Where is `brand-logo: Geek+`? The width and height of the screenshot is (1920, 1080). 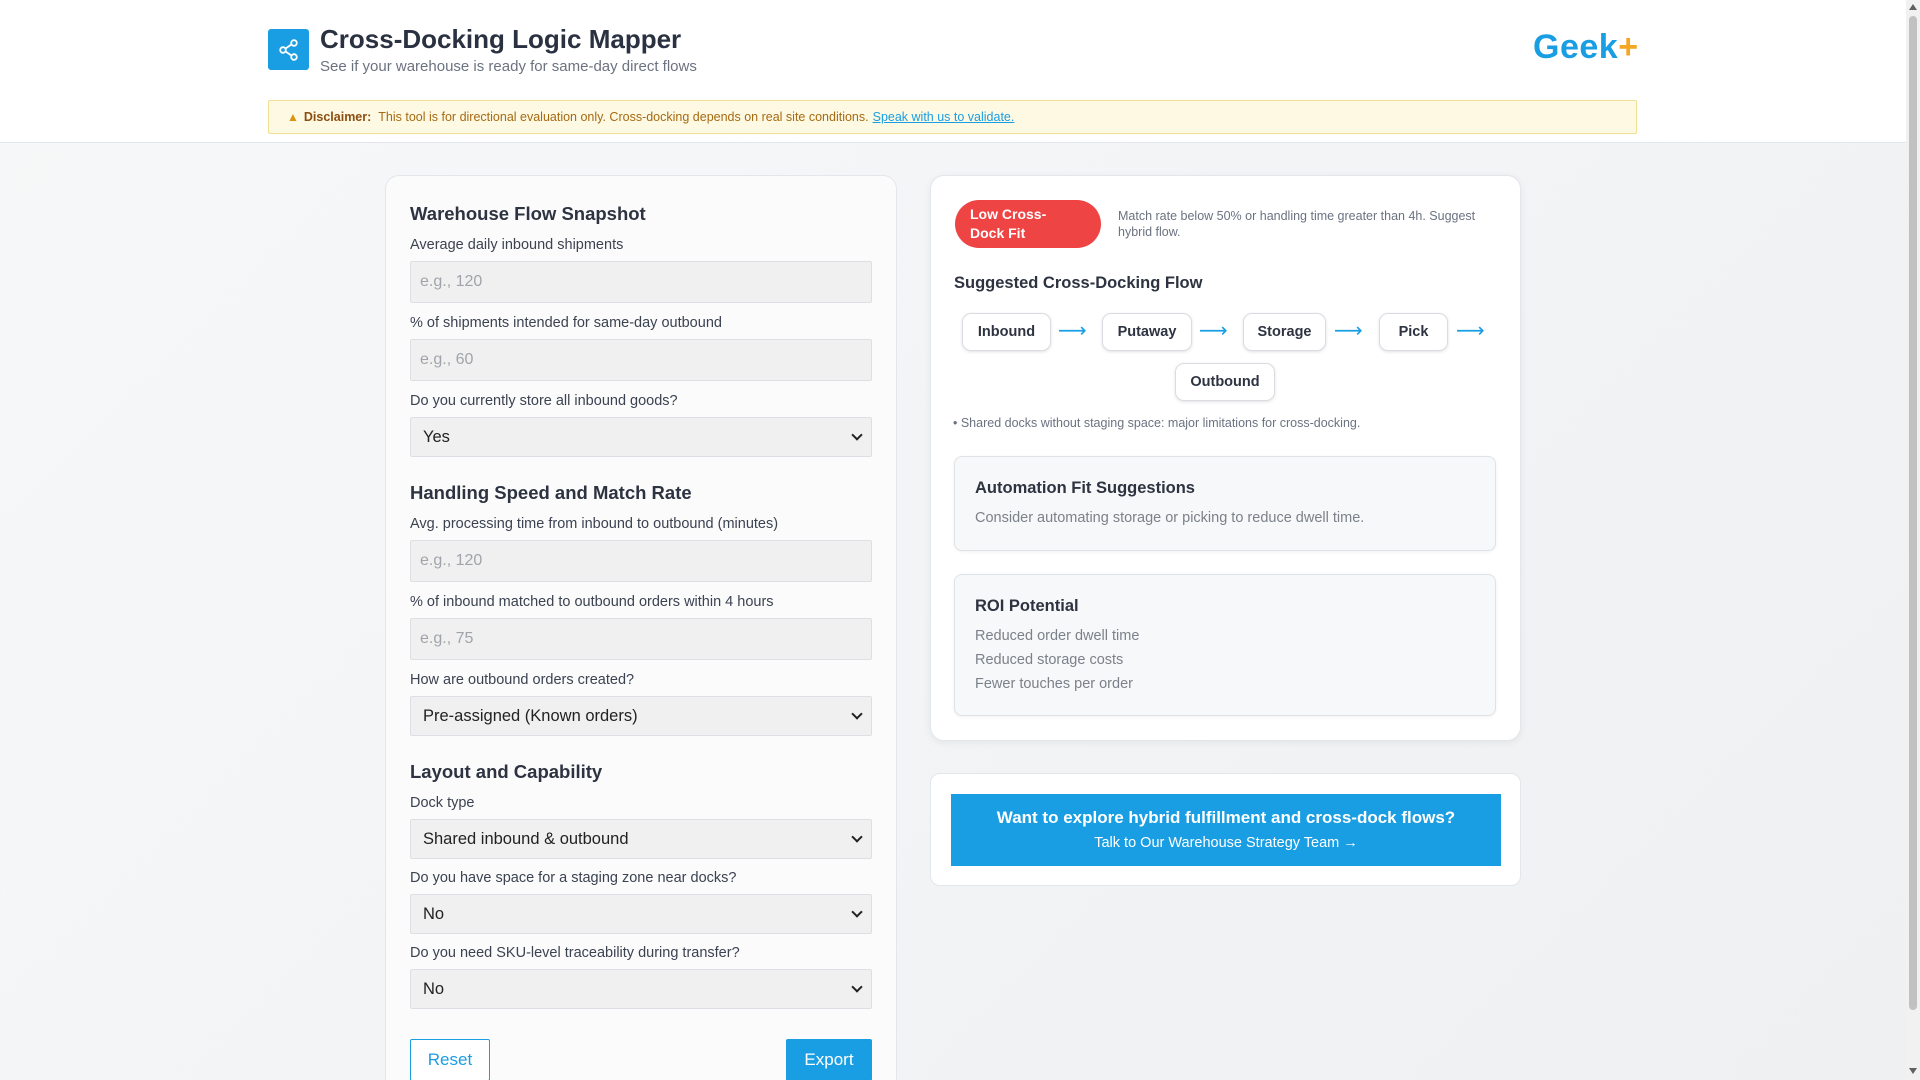
brand-logo: Geek+ is located at coordinates (1586, 47).